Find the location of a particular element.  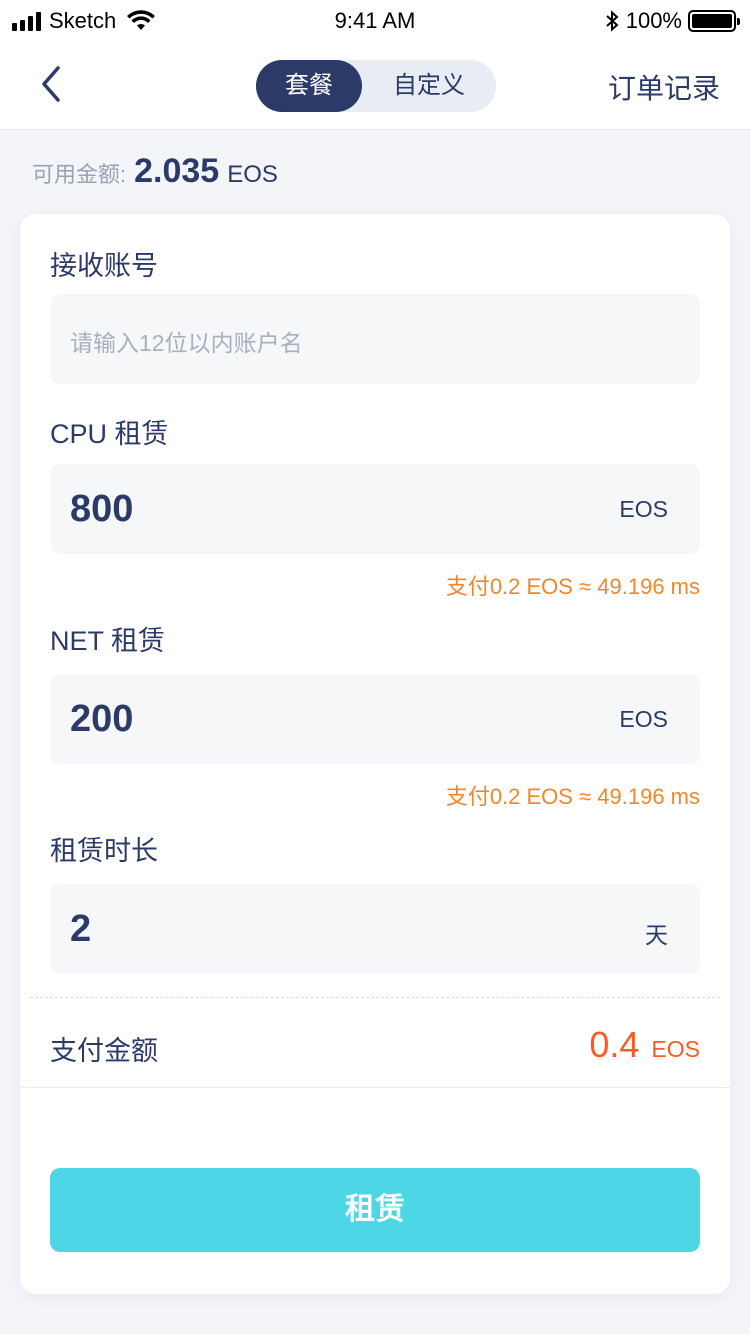

payment-unit: EOS is located at coordinates (675, 1049).